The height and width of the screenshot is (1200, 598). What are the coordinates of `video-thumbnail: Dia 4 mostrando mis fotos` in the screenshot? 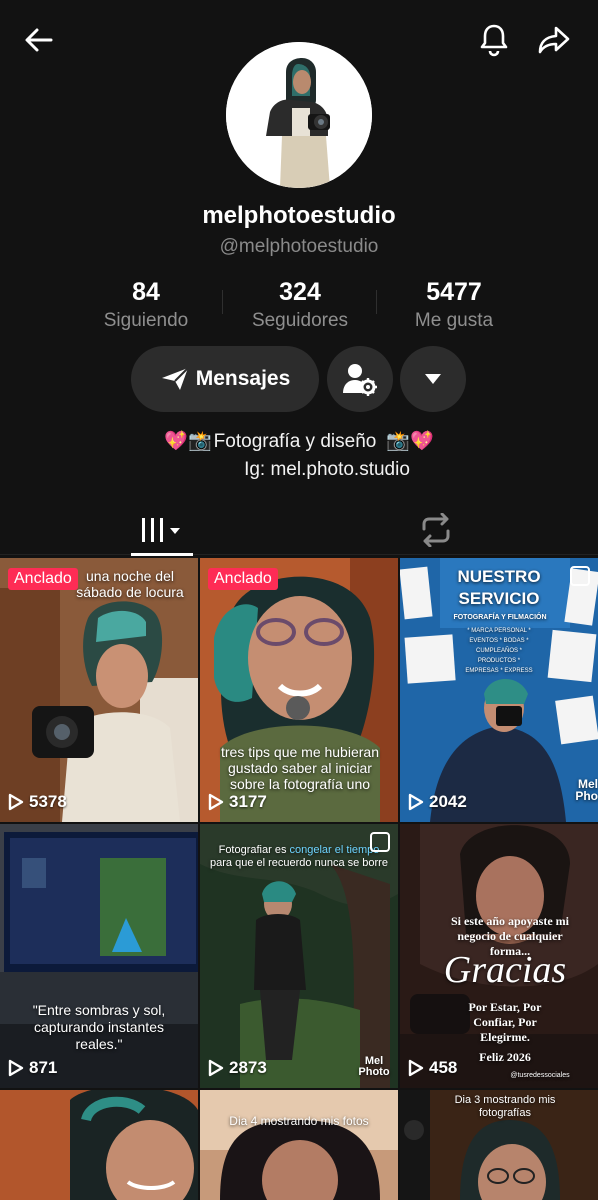 It's located at (299, 1145).